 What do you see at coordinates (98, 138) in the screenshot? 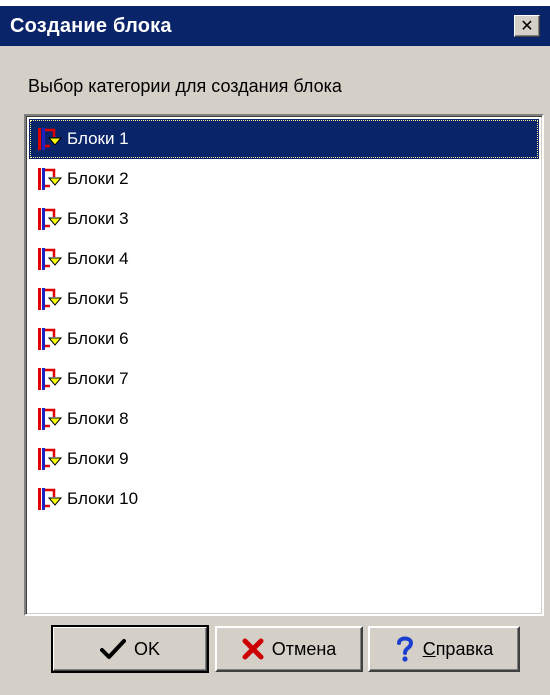
I see `list-item-label: Блоки 1` at bounding box center [98, 138].